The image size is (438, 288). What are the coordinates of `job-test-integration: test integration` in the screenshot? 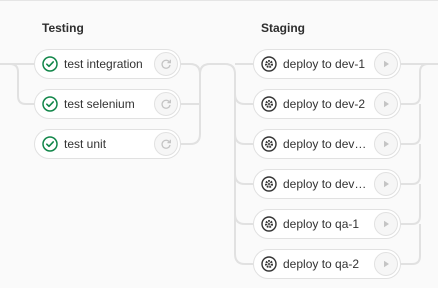 It's located at (107, 64).